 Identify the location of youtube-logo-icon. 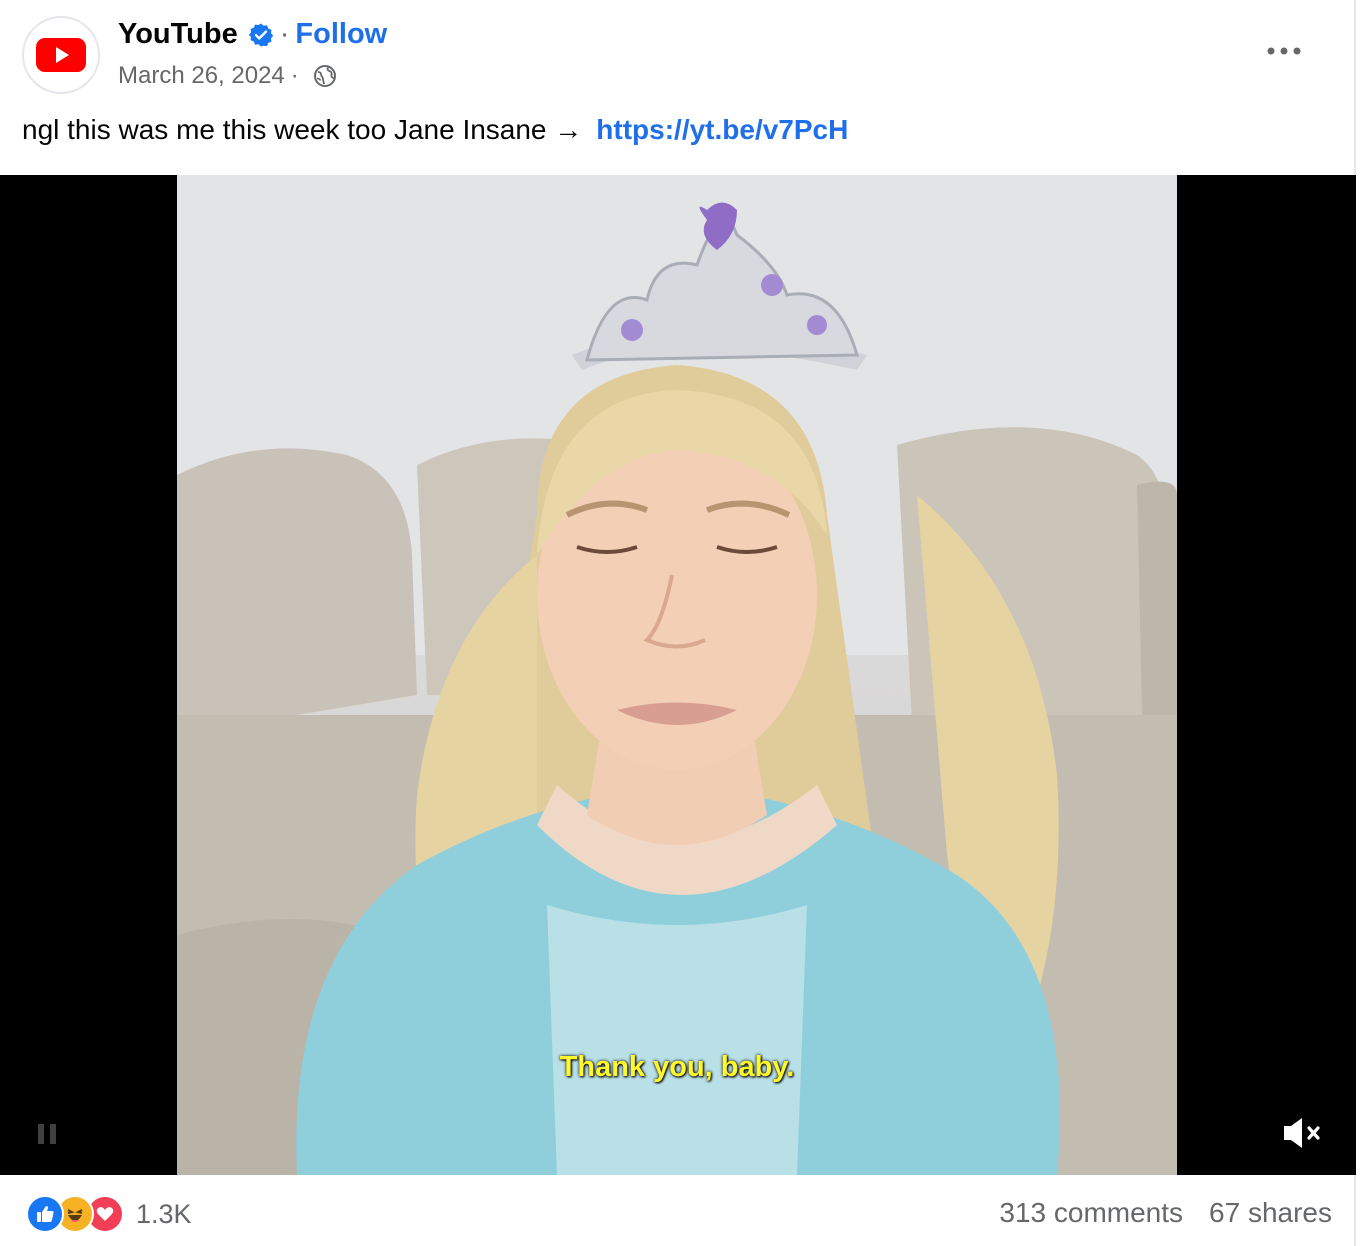
(61, 55).